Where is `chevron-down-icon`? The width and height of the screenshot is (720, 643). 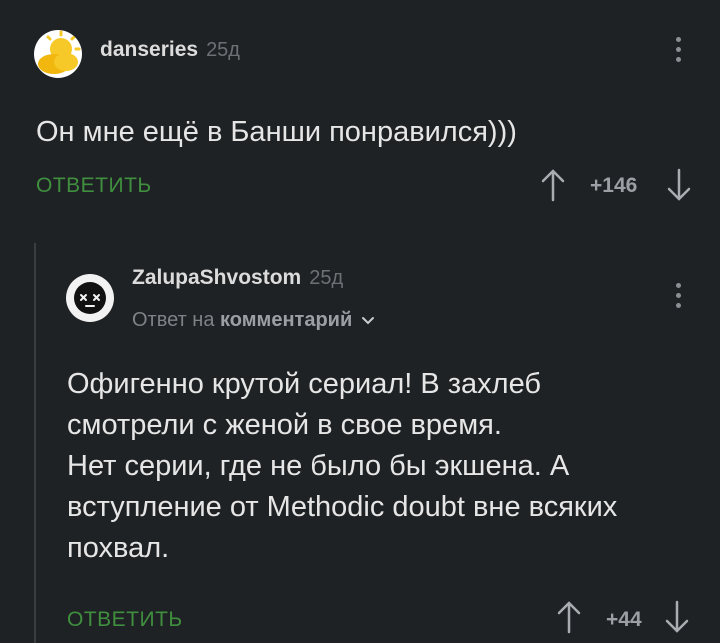 chevron-down-icon is located at coordinates (367, 321).